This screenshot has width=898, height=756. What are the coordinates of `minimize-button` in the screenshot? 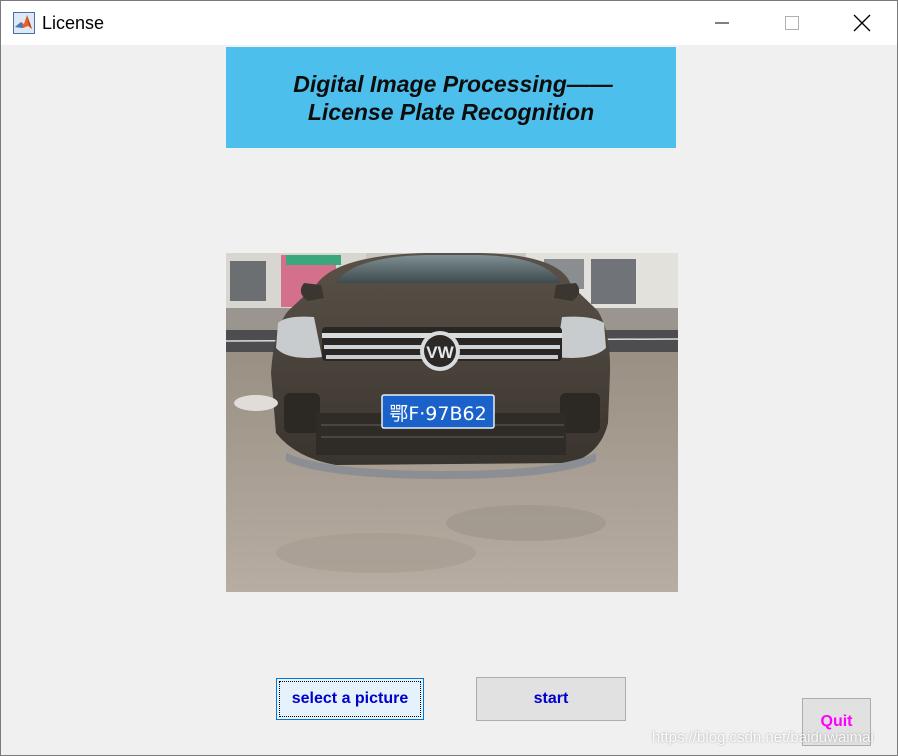 It's located at (722, 23).